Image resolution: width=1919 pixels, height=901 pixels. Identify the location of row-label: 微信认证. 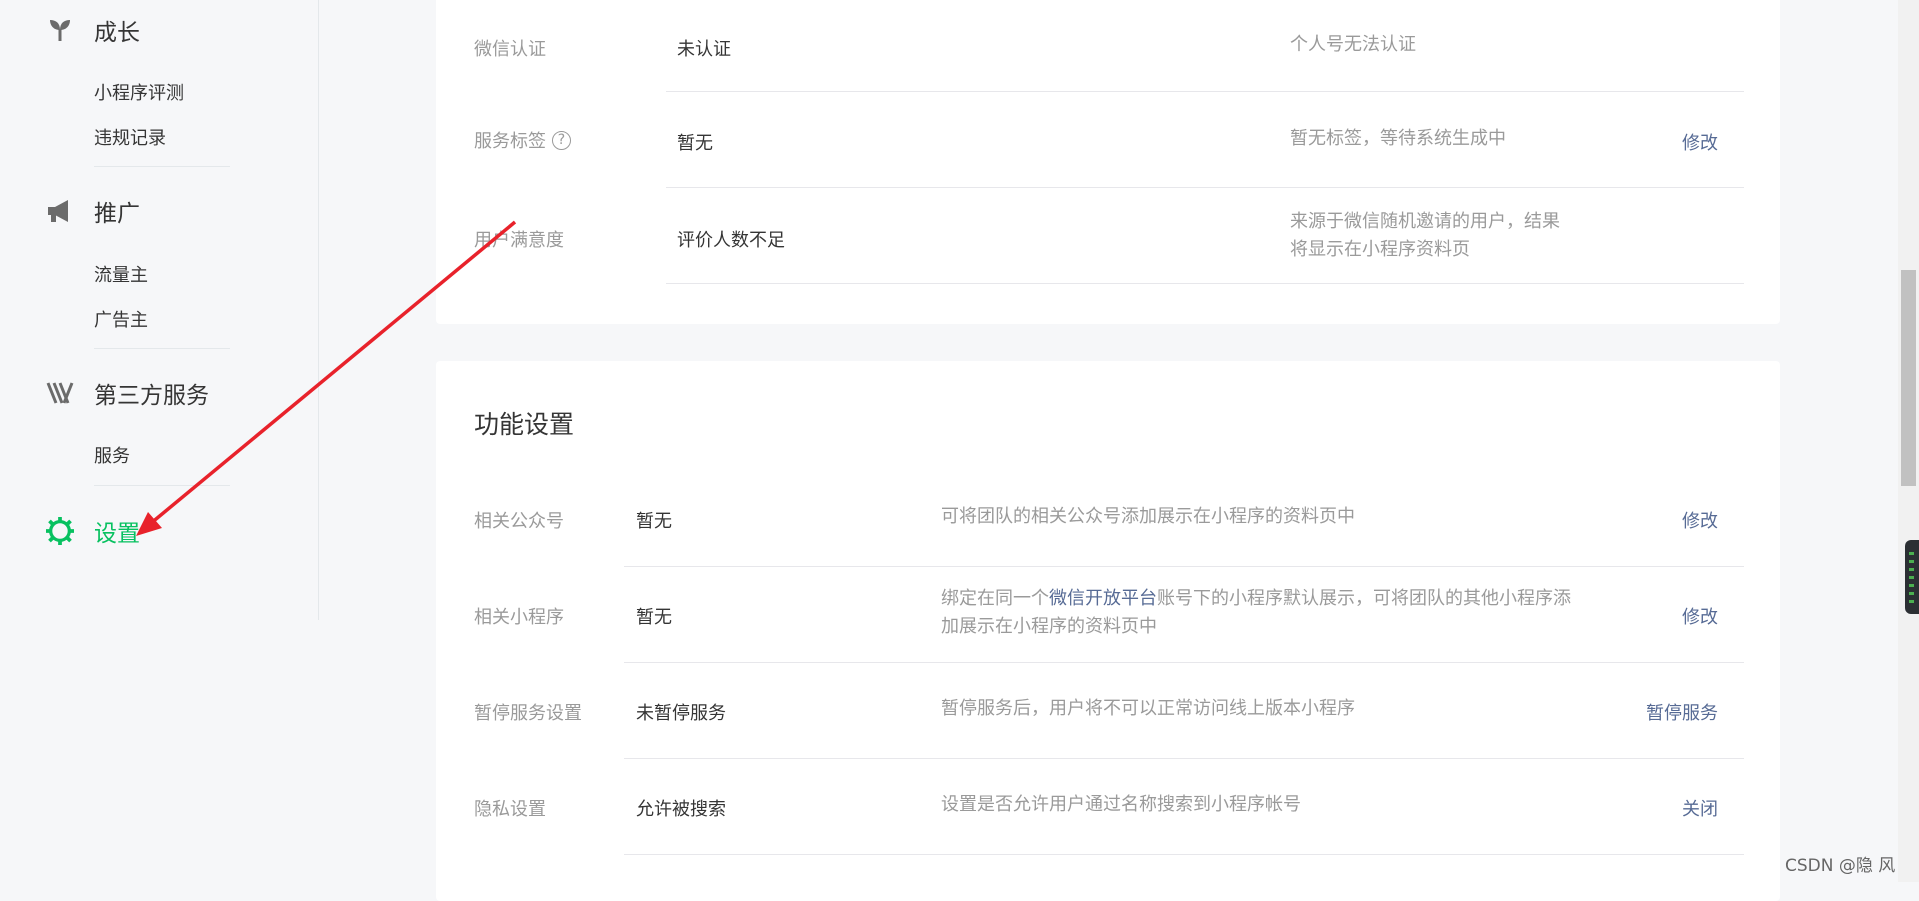
(510, 49).